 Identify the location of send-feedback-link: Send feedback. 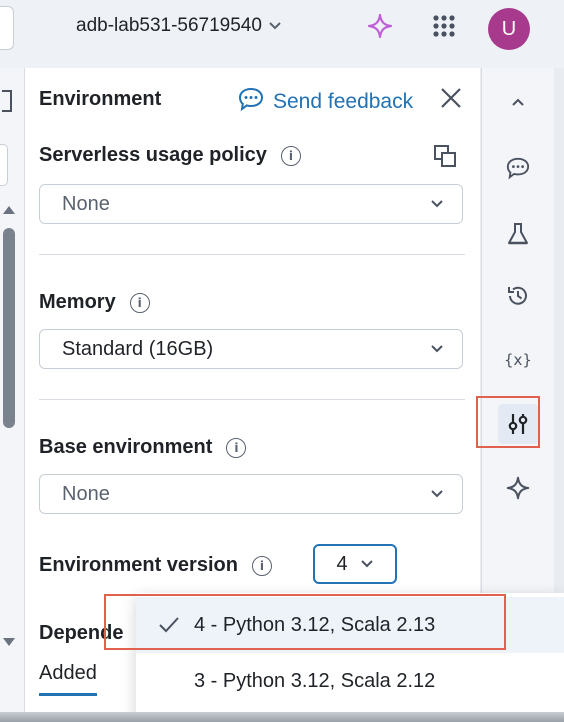
(325, 102).